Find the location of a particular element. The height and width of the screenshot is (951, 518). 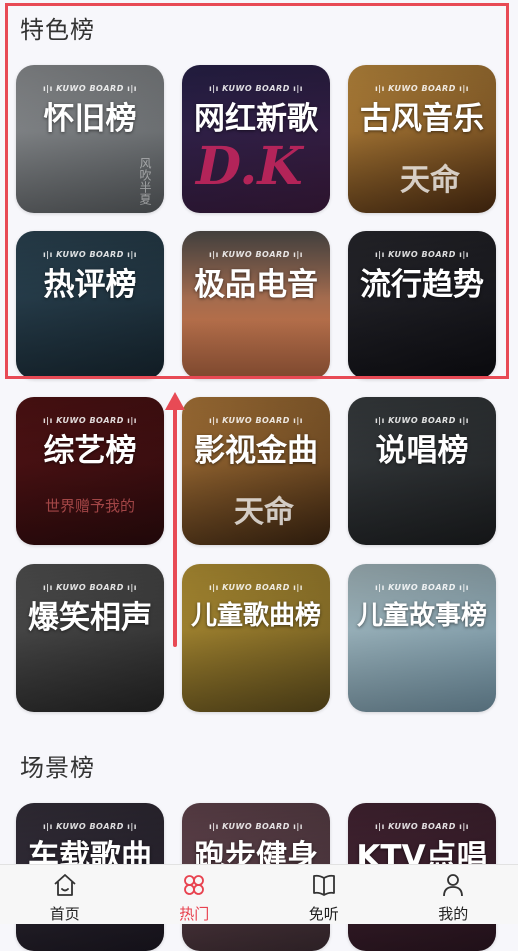

card-title: 影视金曲 is located at coordinates (256, 447).